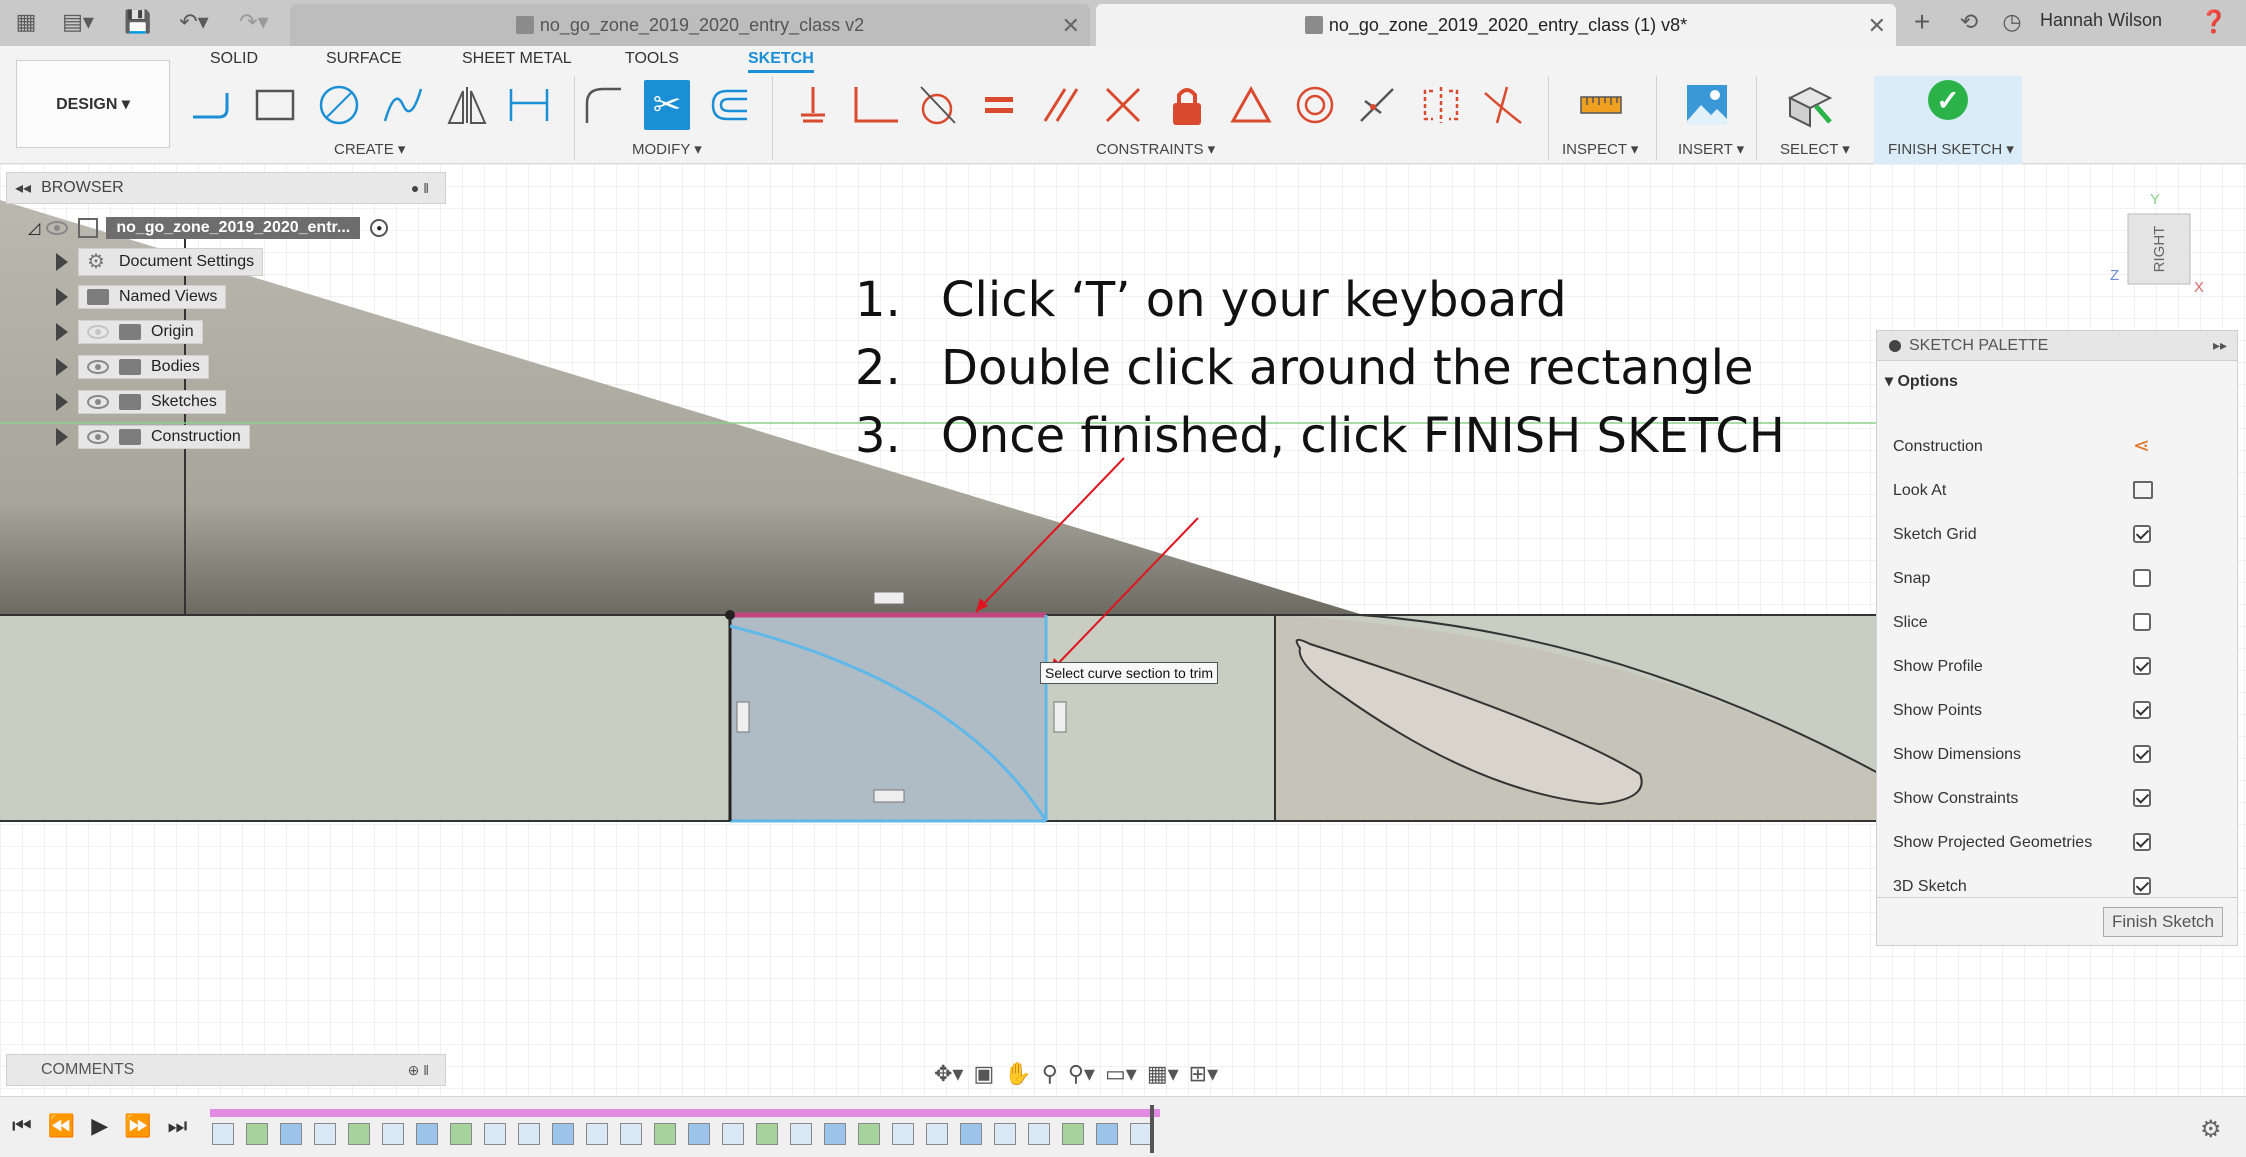 This screenshot has width=2246, height=1157. I want to click on zoom-window-icon: ⚲▾, so click(1081, 1074).